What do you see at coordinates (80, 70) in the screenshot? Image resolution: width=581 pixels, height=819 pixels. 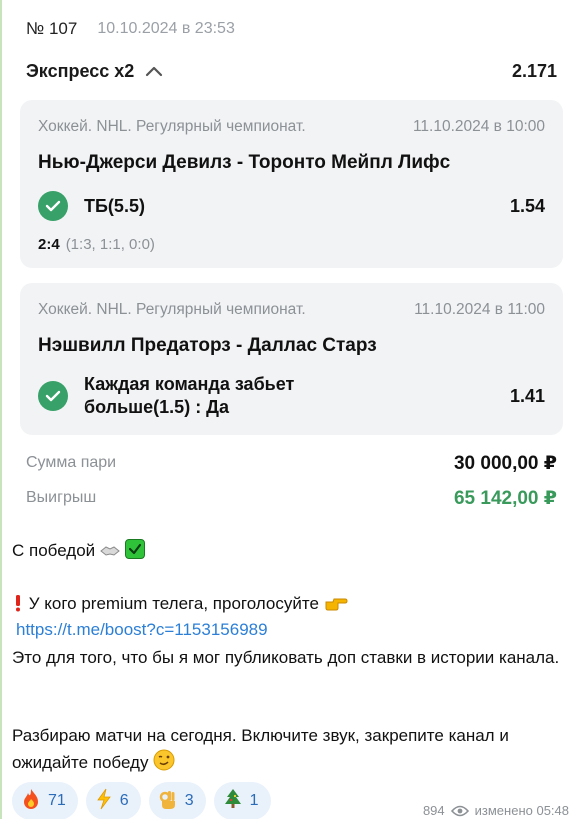 I see `express-title: Экспресс х2` at bounding box center [80, 70].